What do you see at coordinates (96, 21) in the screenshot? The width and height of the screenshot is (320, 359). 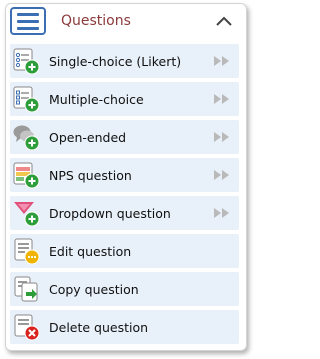 I see `panel-title: Questions` at bounding box center [96, 21].